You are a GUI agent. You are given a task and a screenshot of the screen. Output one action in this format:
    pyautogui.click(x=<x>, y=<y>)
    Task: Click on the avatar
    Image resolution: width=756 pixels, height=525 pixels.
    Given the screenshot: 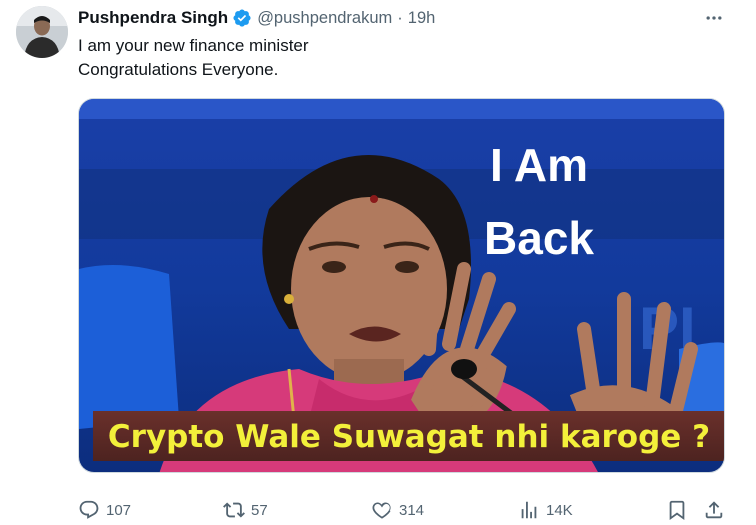 What is the action you would take?
    pyautogui.click(x=42, y=32)
    